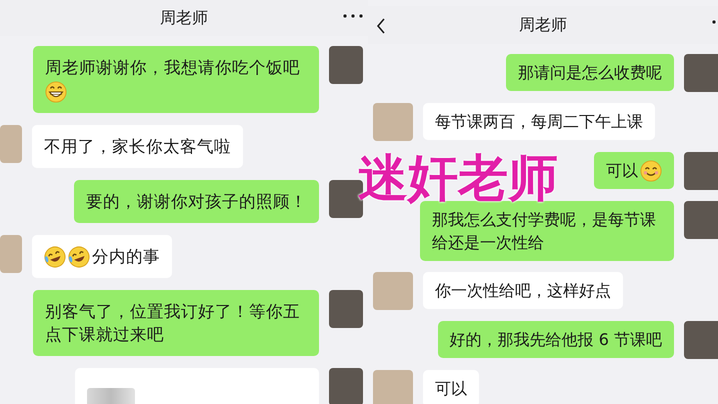 The height and width of the screenshot is (404, 718). What do you see at coordinates (556, 340) in the screenshot?
I see `message-text: 好的，那我先给他报 6 节课吧` at bounding box center [556, 340].